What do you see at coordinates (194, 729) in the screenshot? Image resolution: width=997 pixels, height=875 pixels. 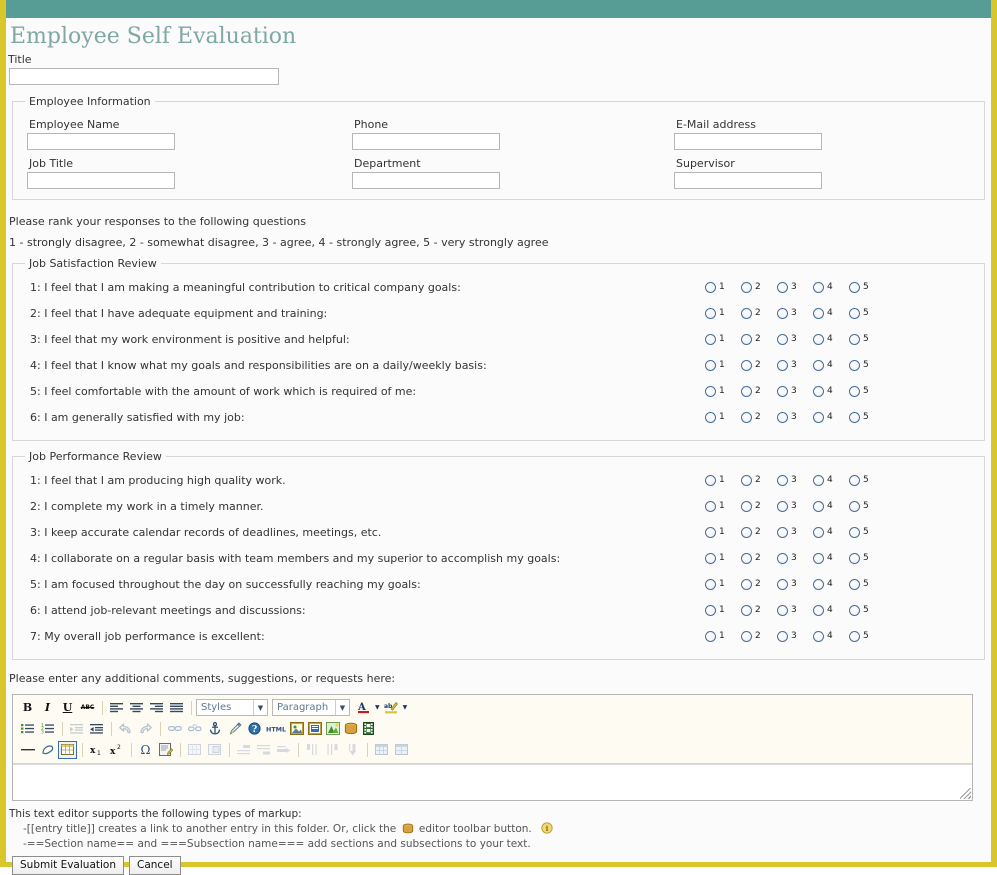 I see `unlink-icon` at bounding box center [194, 729].